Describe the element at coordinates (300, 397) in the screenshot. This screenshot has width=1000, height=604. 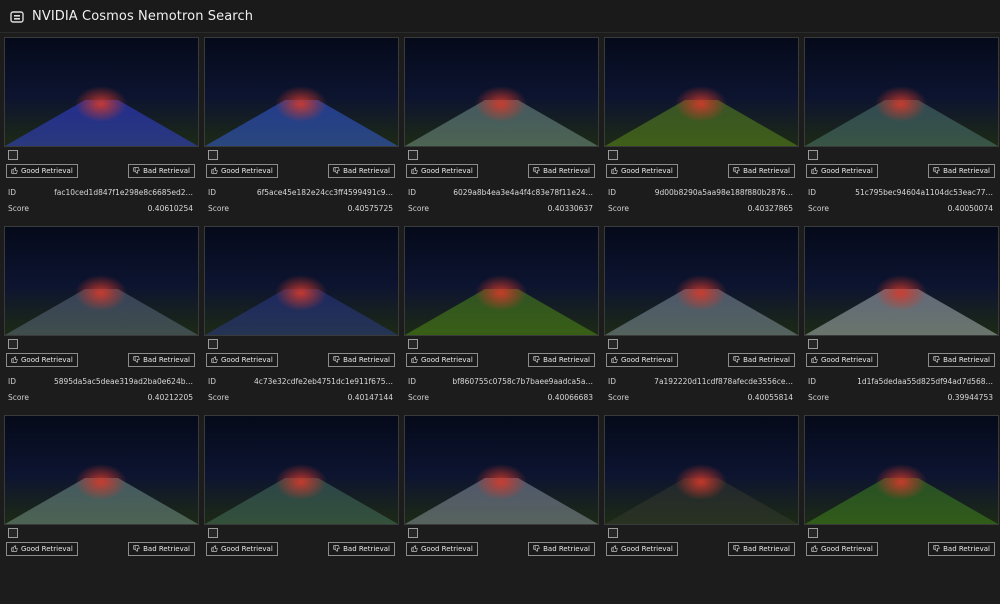
I see `score-row: Score0.40147144` at that location.